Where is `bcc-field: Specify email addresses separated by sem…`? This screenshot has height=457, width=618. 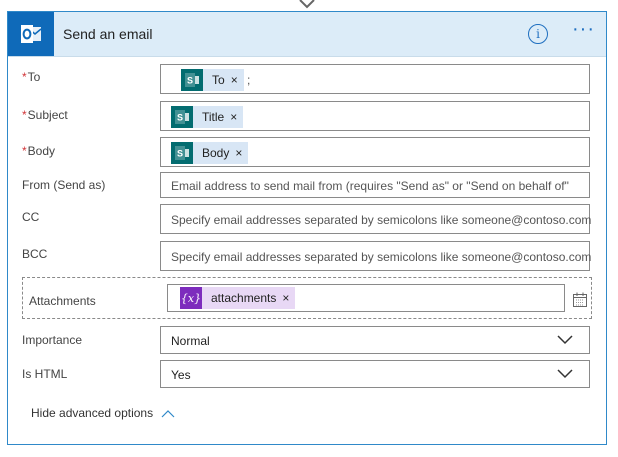 bcc-field: Specify email addresses separated by sem… is located at coordinates (376, 256).